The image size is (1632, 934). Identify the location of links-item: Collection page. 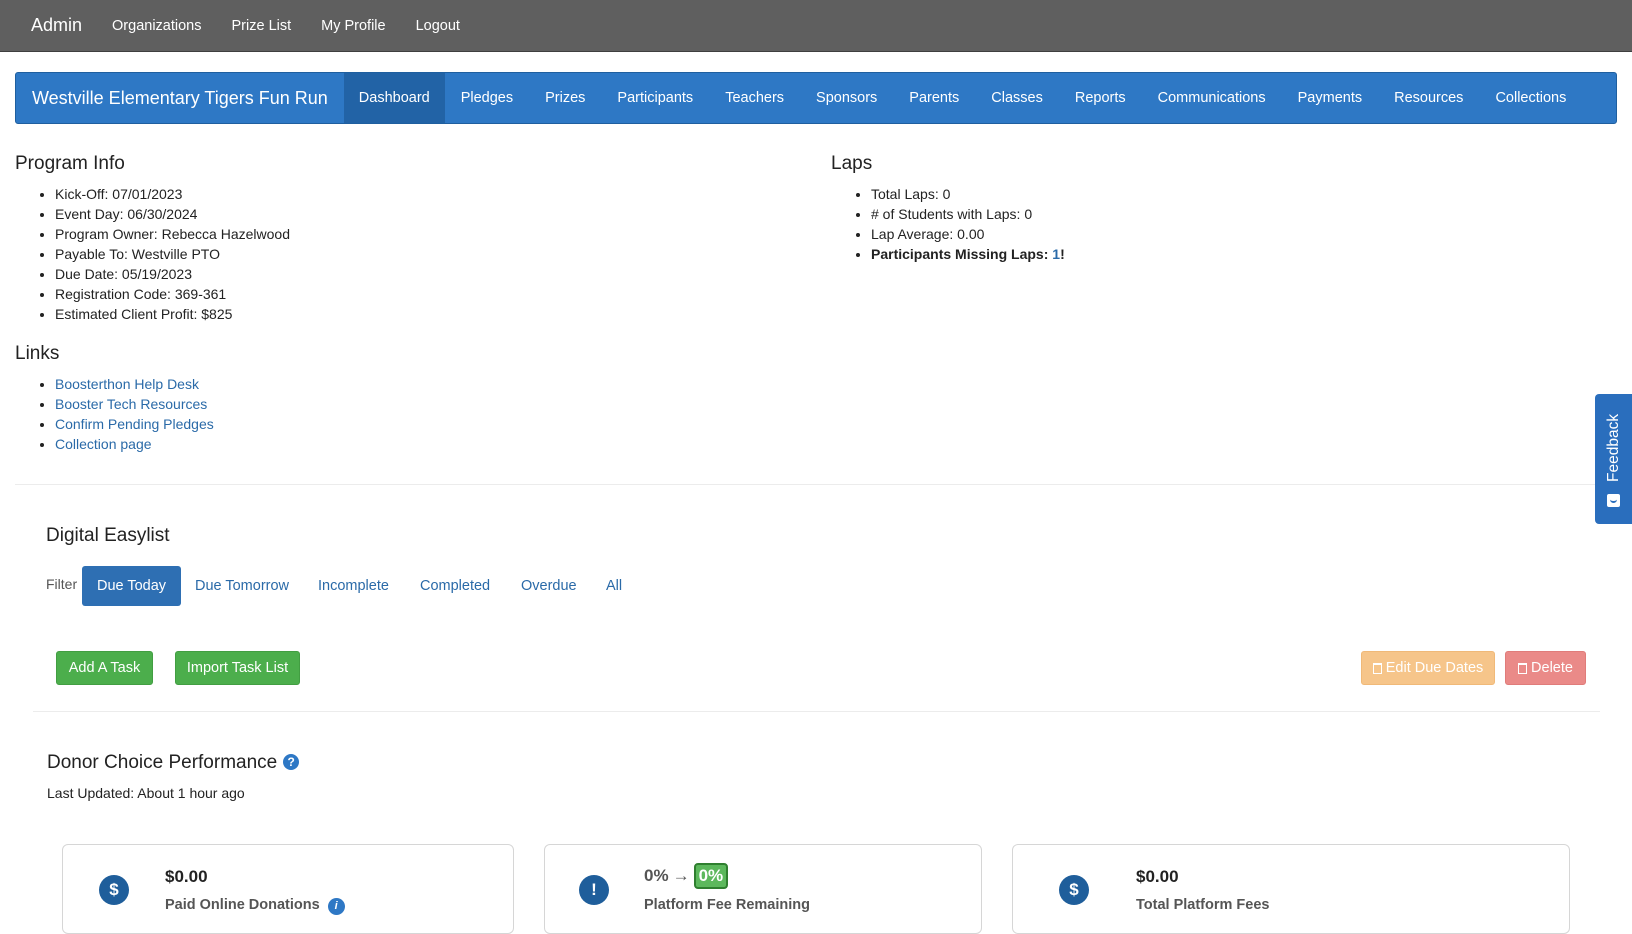
(134, 444).